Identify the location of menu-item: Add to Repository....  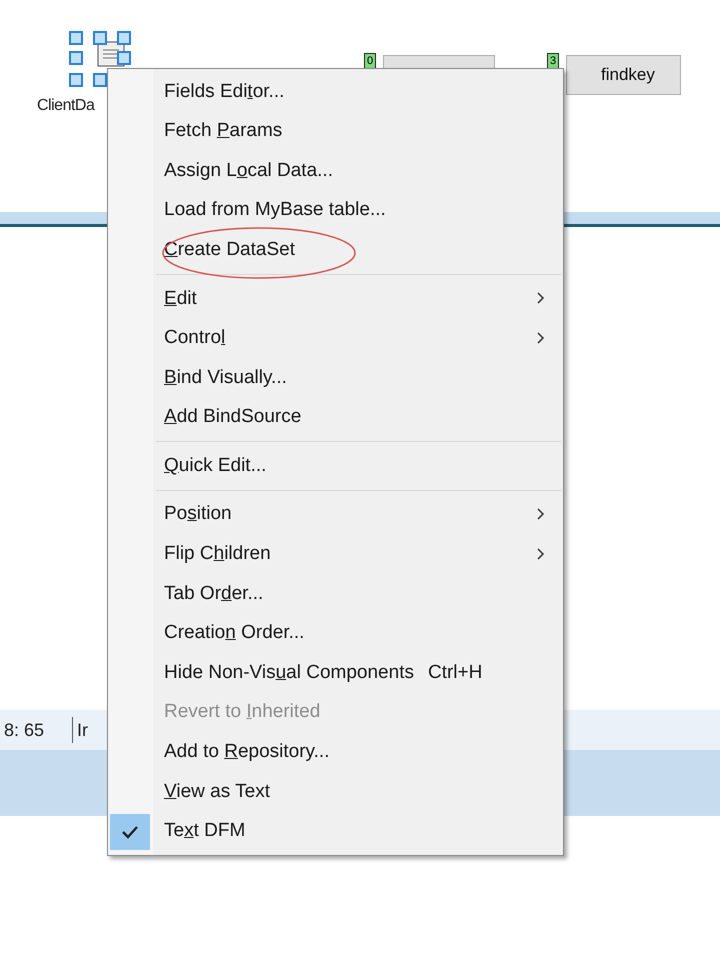
(335, 752).